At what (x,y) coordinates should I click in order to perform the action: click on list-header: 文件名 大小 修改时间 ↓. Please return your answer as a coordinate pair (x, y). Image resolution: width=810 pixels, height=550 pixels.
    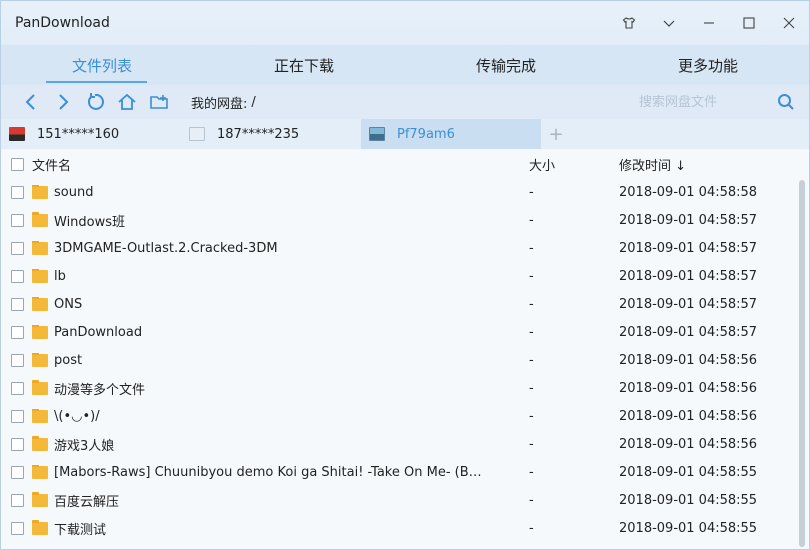
    Looking at the image, I should click on (405, 164).